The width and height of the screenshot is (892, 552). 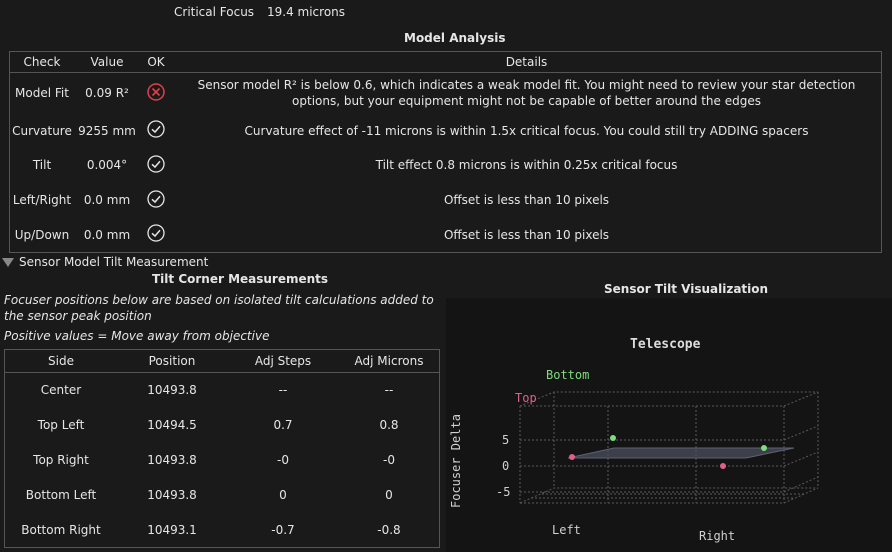 I want to click on right-label: Right, so click(x=717, y=536).